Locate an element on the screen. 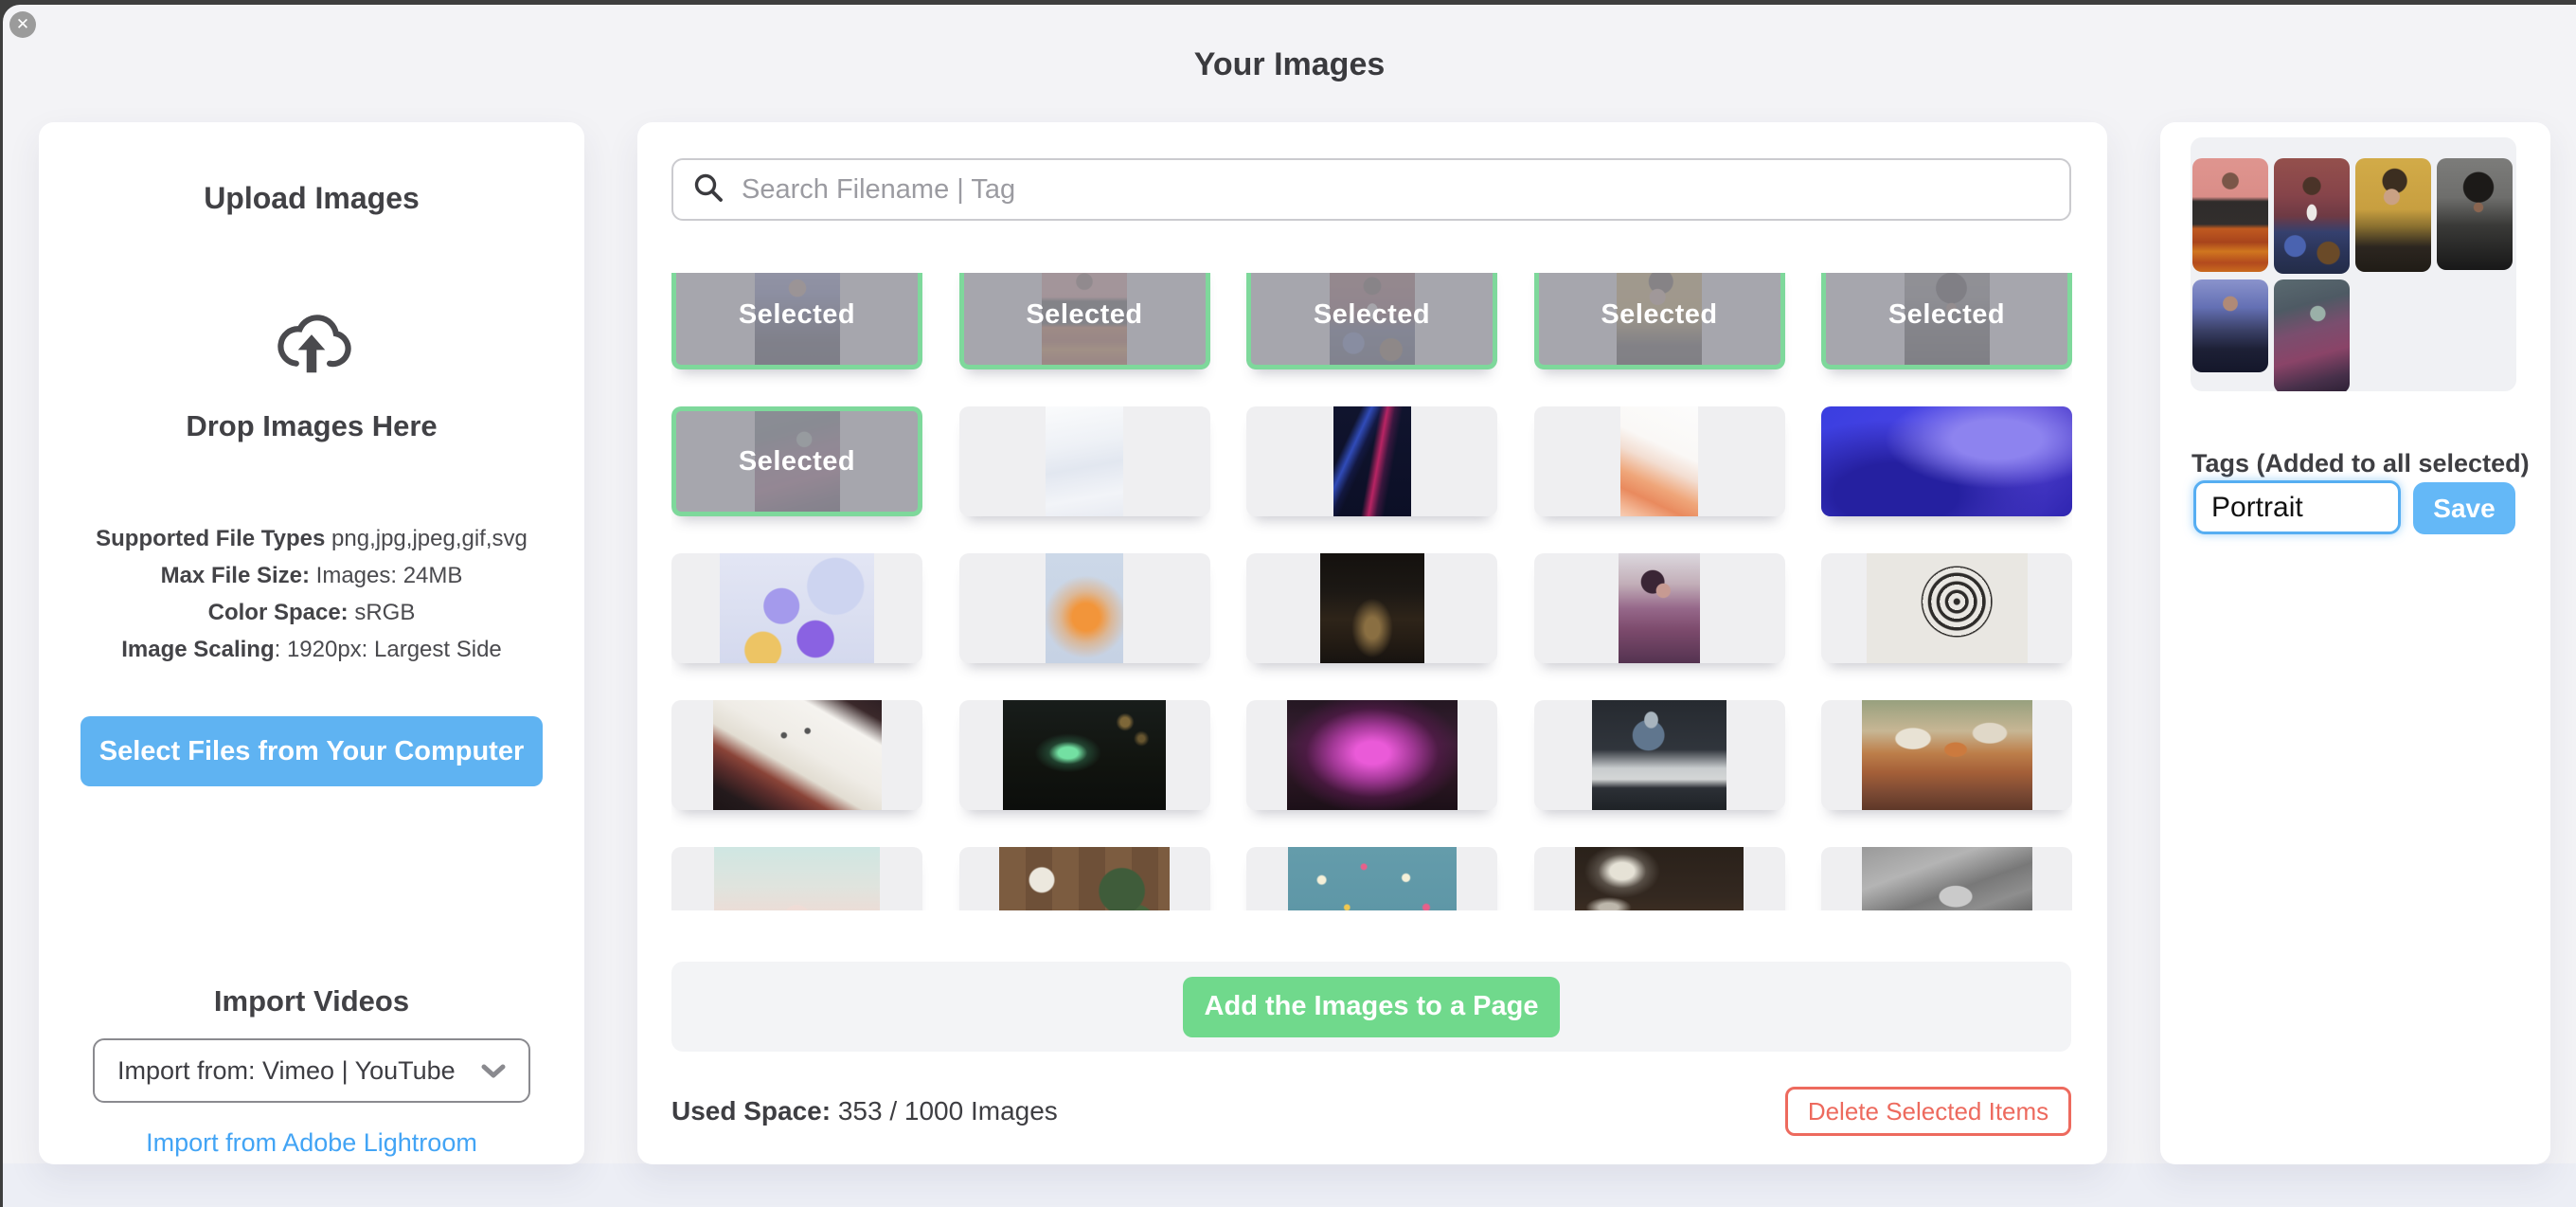 The image size is (2576, 1207). image-bw-rings is located at coordinates (1947, 608).